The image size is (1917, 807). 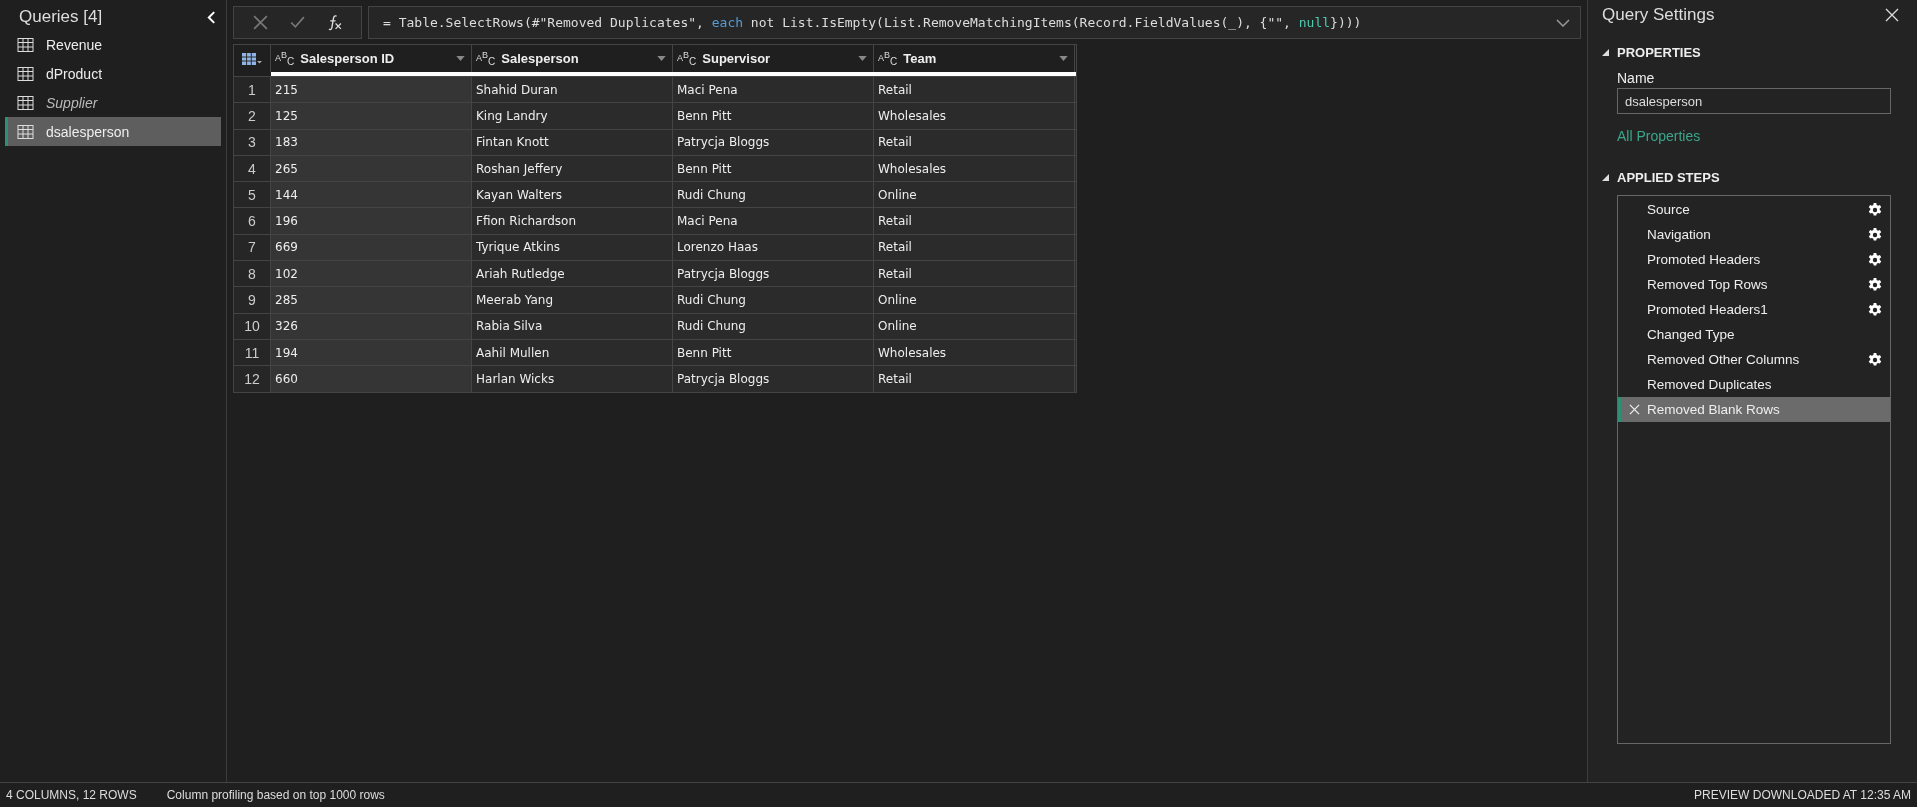 I want to click on table-cell: Ffion Richardson, so click(x=572, y=221).